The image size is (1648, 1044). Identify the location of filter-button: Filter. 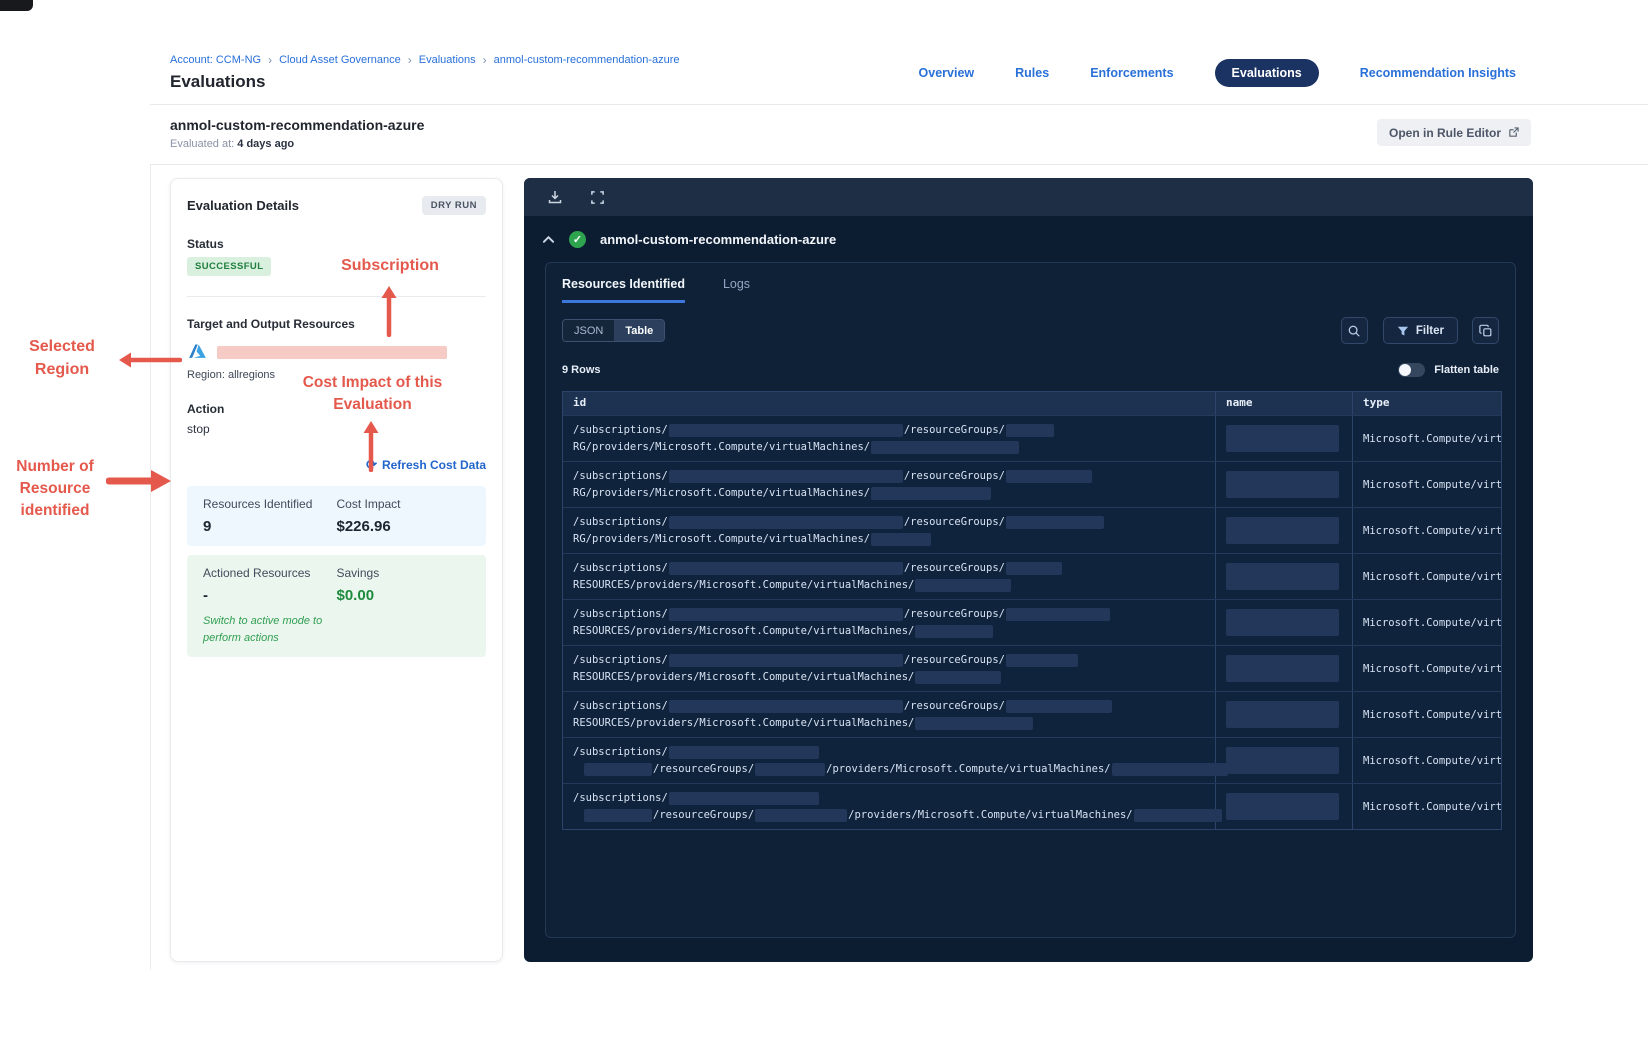
(1420, 330).